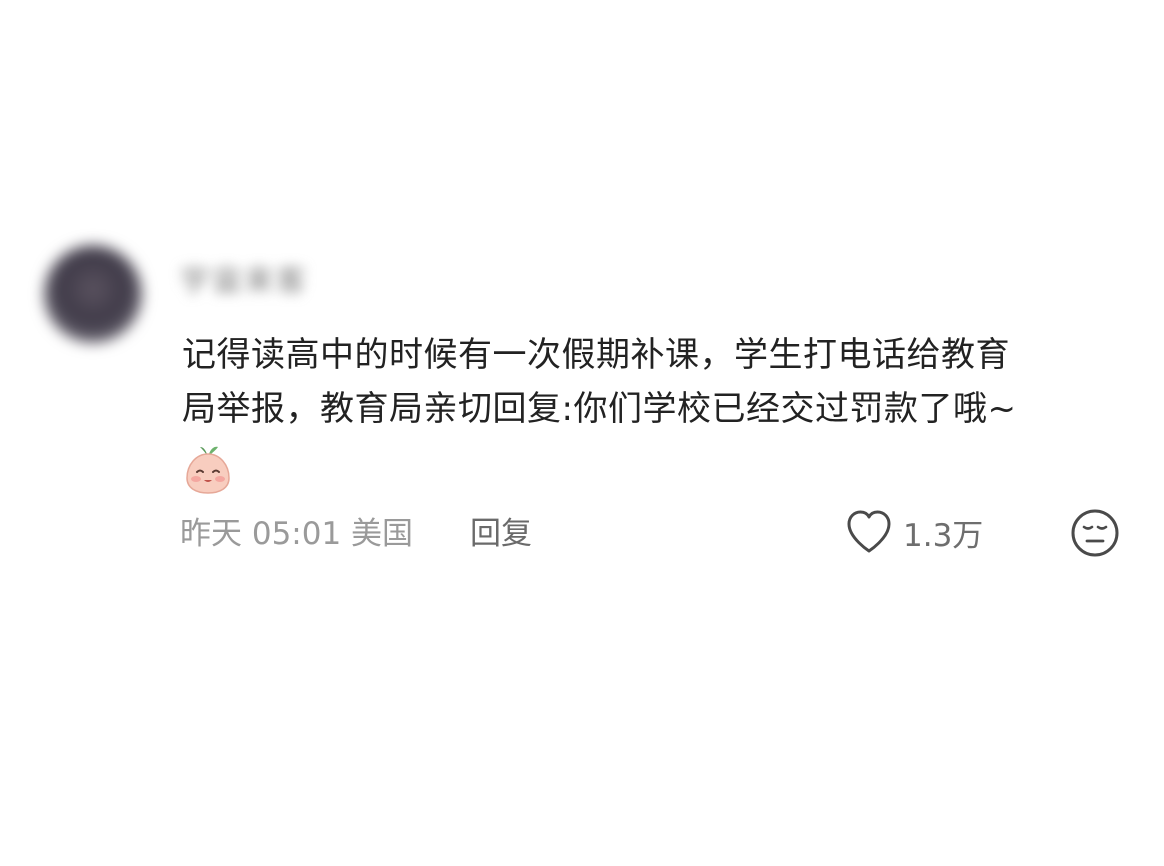 The image size is (1164, 866). What do you see at coordinates (596, 355) in the screenshot?
I see `comment-text-line: 记得读高中的时候有一次假期补课，学生打电话给教育` at bounding box center [596, 355].